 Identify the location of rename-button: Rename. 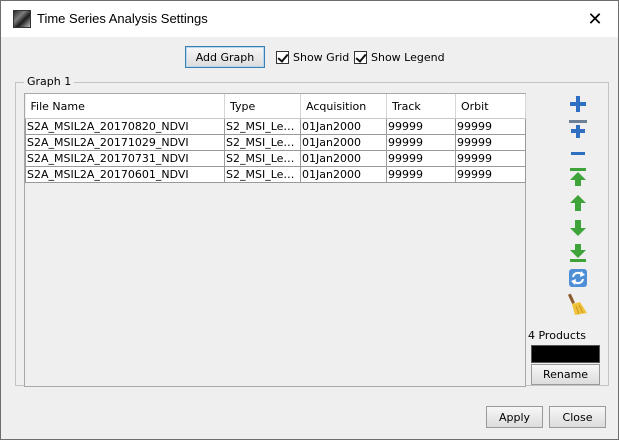
(565, 374).